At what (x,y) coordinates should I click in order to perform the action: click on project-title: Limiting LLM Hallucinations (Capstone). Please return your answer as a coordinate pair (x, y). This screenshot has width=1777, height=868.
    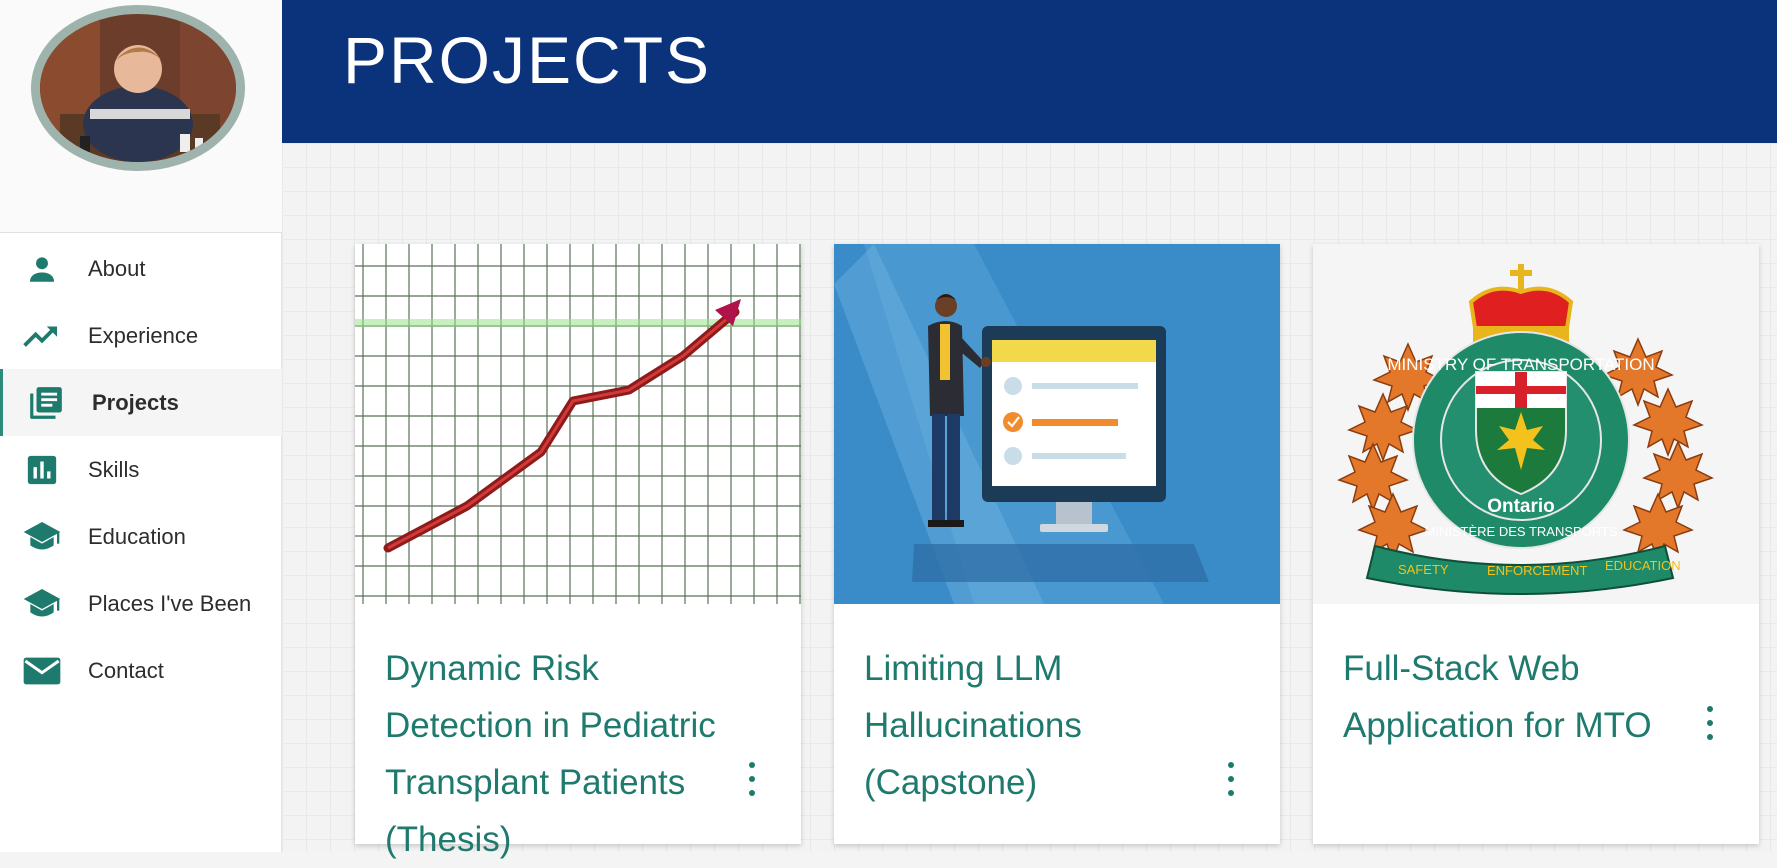
    Looking at the image, I should click on (1034, 725).